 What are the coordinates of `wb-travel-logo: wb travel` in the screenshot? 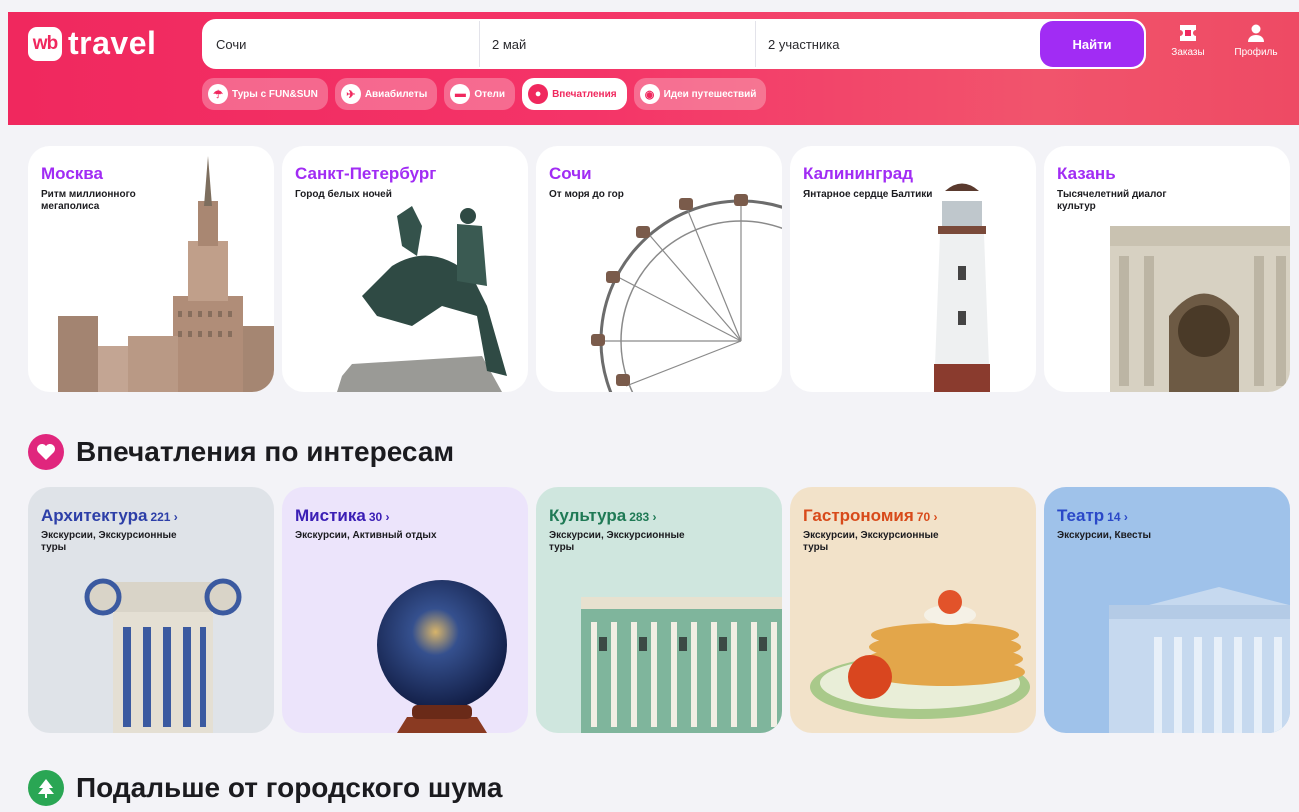 It's located at (92, 43).